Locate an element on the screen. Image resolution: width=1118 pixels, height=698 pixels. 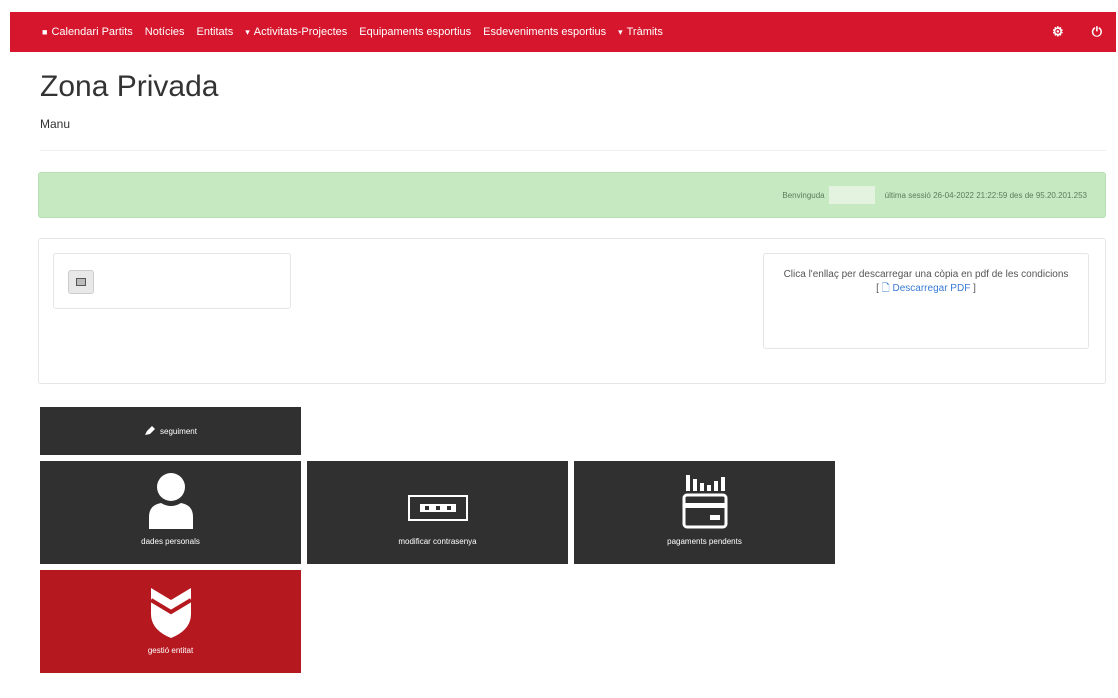
nav-item-label: Equipaments esportius is located at coordinates (415, 32).